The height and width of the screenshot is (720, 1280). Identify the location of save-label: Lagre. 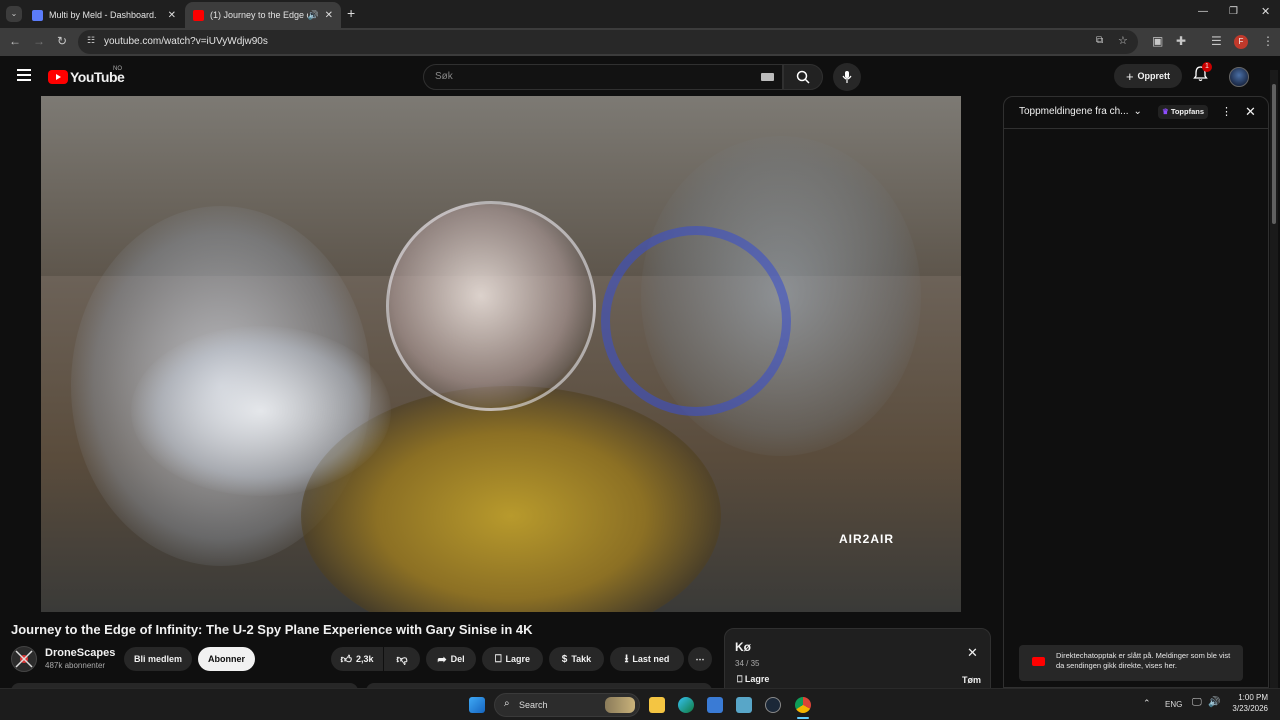
(518, 659).